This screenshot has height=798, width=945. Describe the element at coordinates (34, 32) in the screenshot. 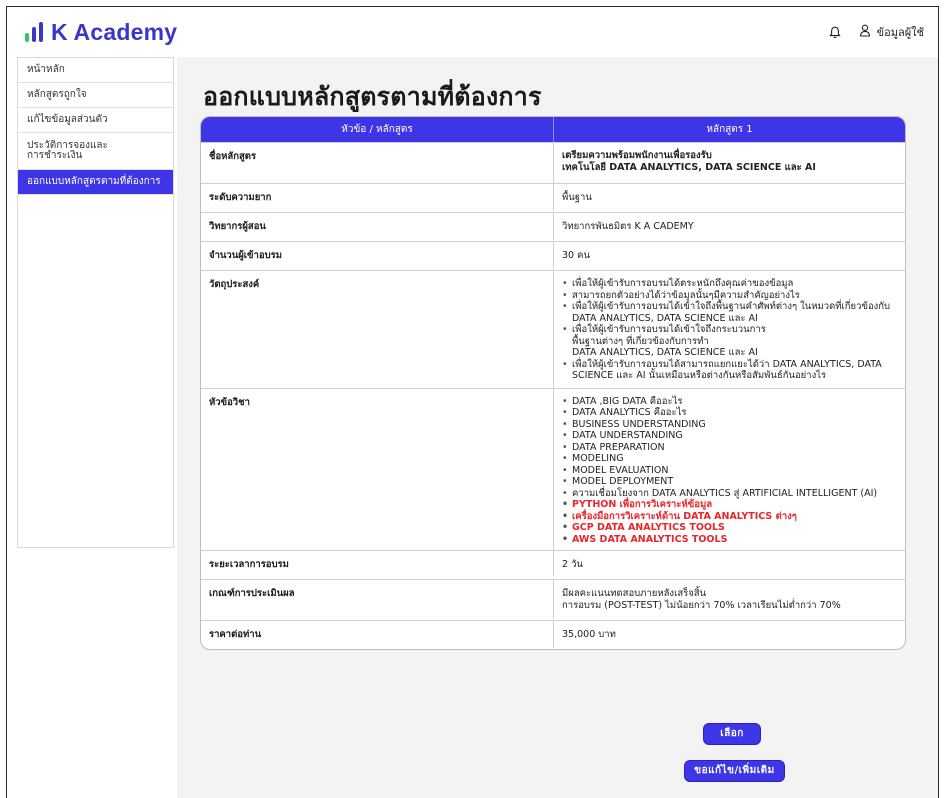

I see `logo-icon` at that location.